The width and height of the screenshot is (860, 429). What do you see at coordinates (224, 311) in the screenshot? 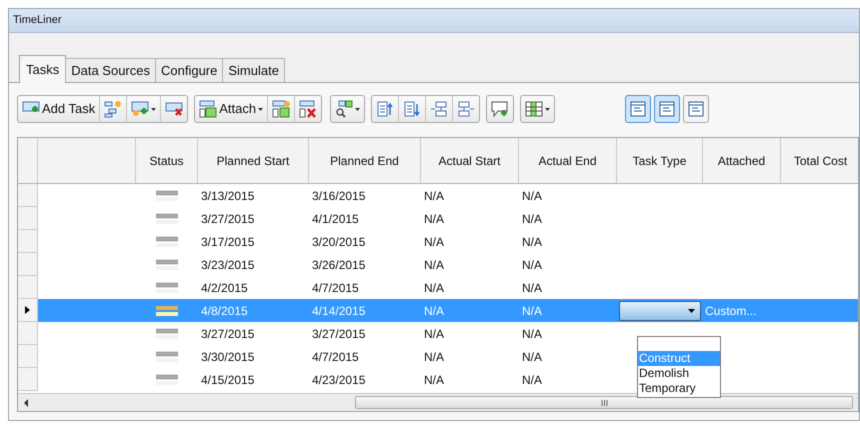
I see `table-cell-text: 4/8/2015` at bounding box center [224, 311].